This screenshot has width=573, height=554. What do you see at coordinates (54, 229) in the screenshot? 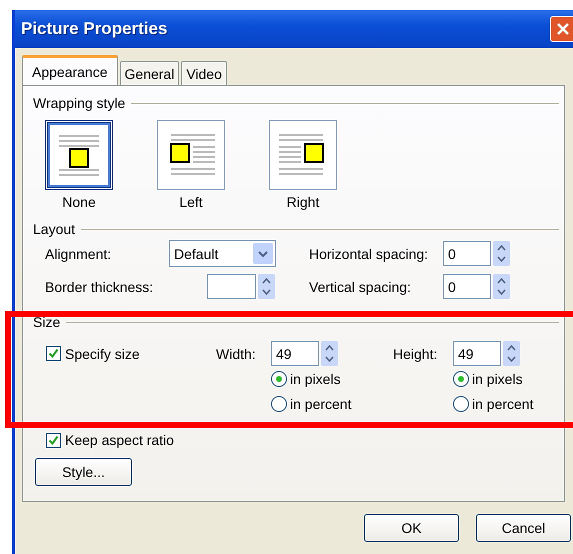
I see `section-heading: Layout` at bounding box center [54, 229].